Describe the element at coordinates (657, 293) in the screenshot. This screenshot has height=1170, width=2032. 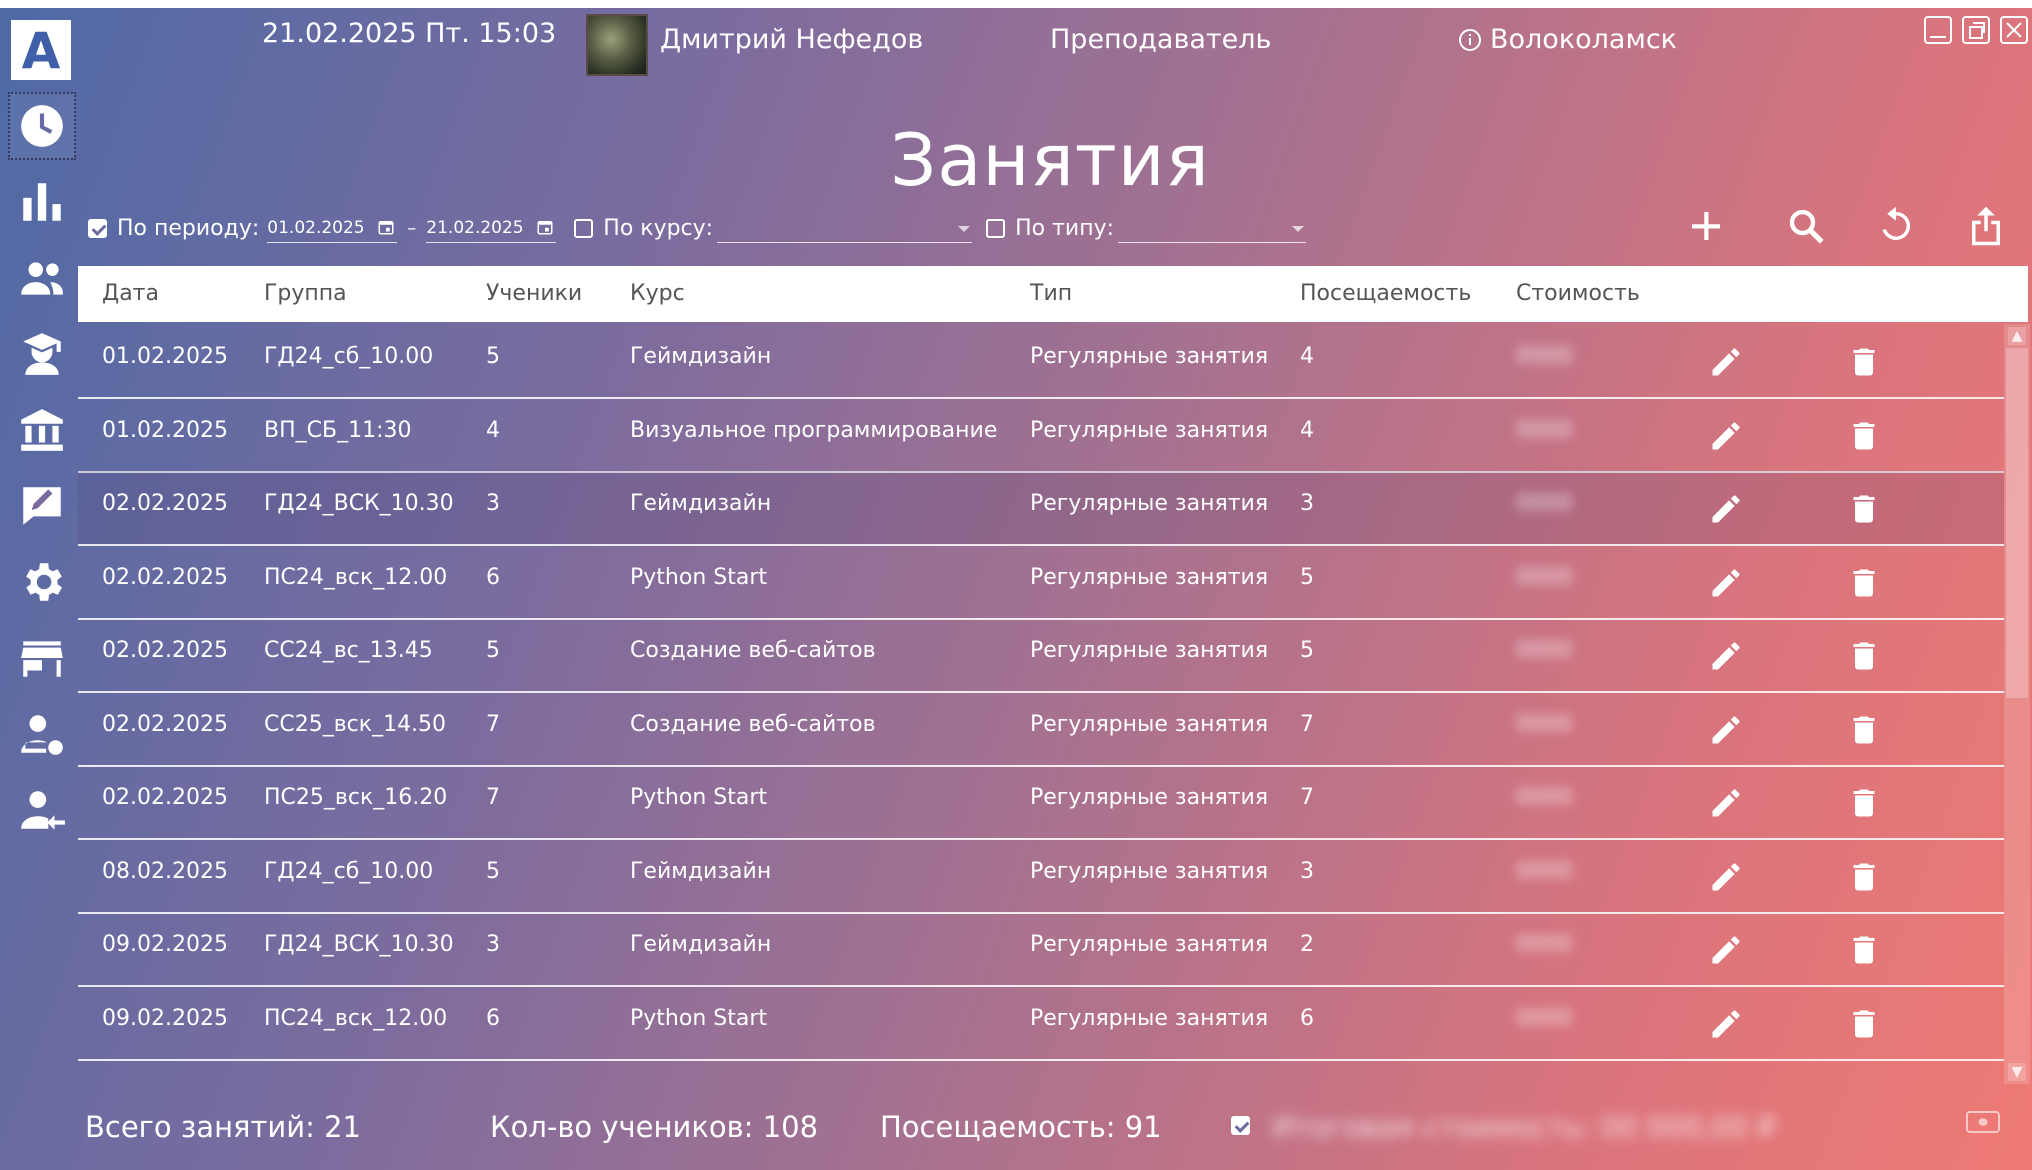
I see `column-header-course: Курс` at that location.